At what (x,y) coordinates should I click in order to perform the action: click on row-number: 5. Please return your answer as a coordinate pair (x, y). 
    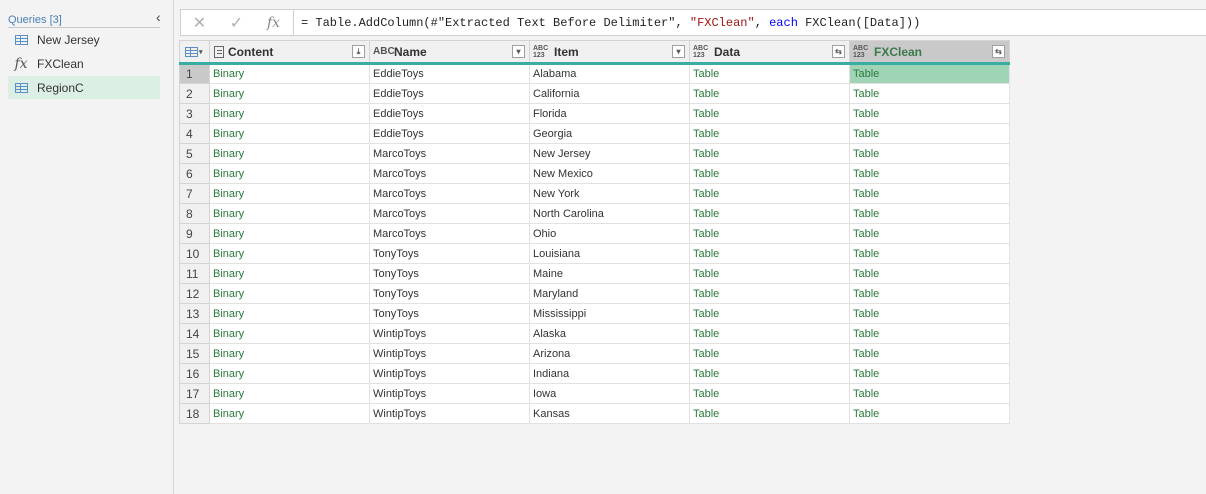
    Looking at the image, I should click on (194, 153).